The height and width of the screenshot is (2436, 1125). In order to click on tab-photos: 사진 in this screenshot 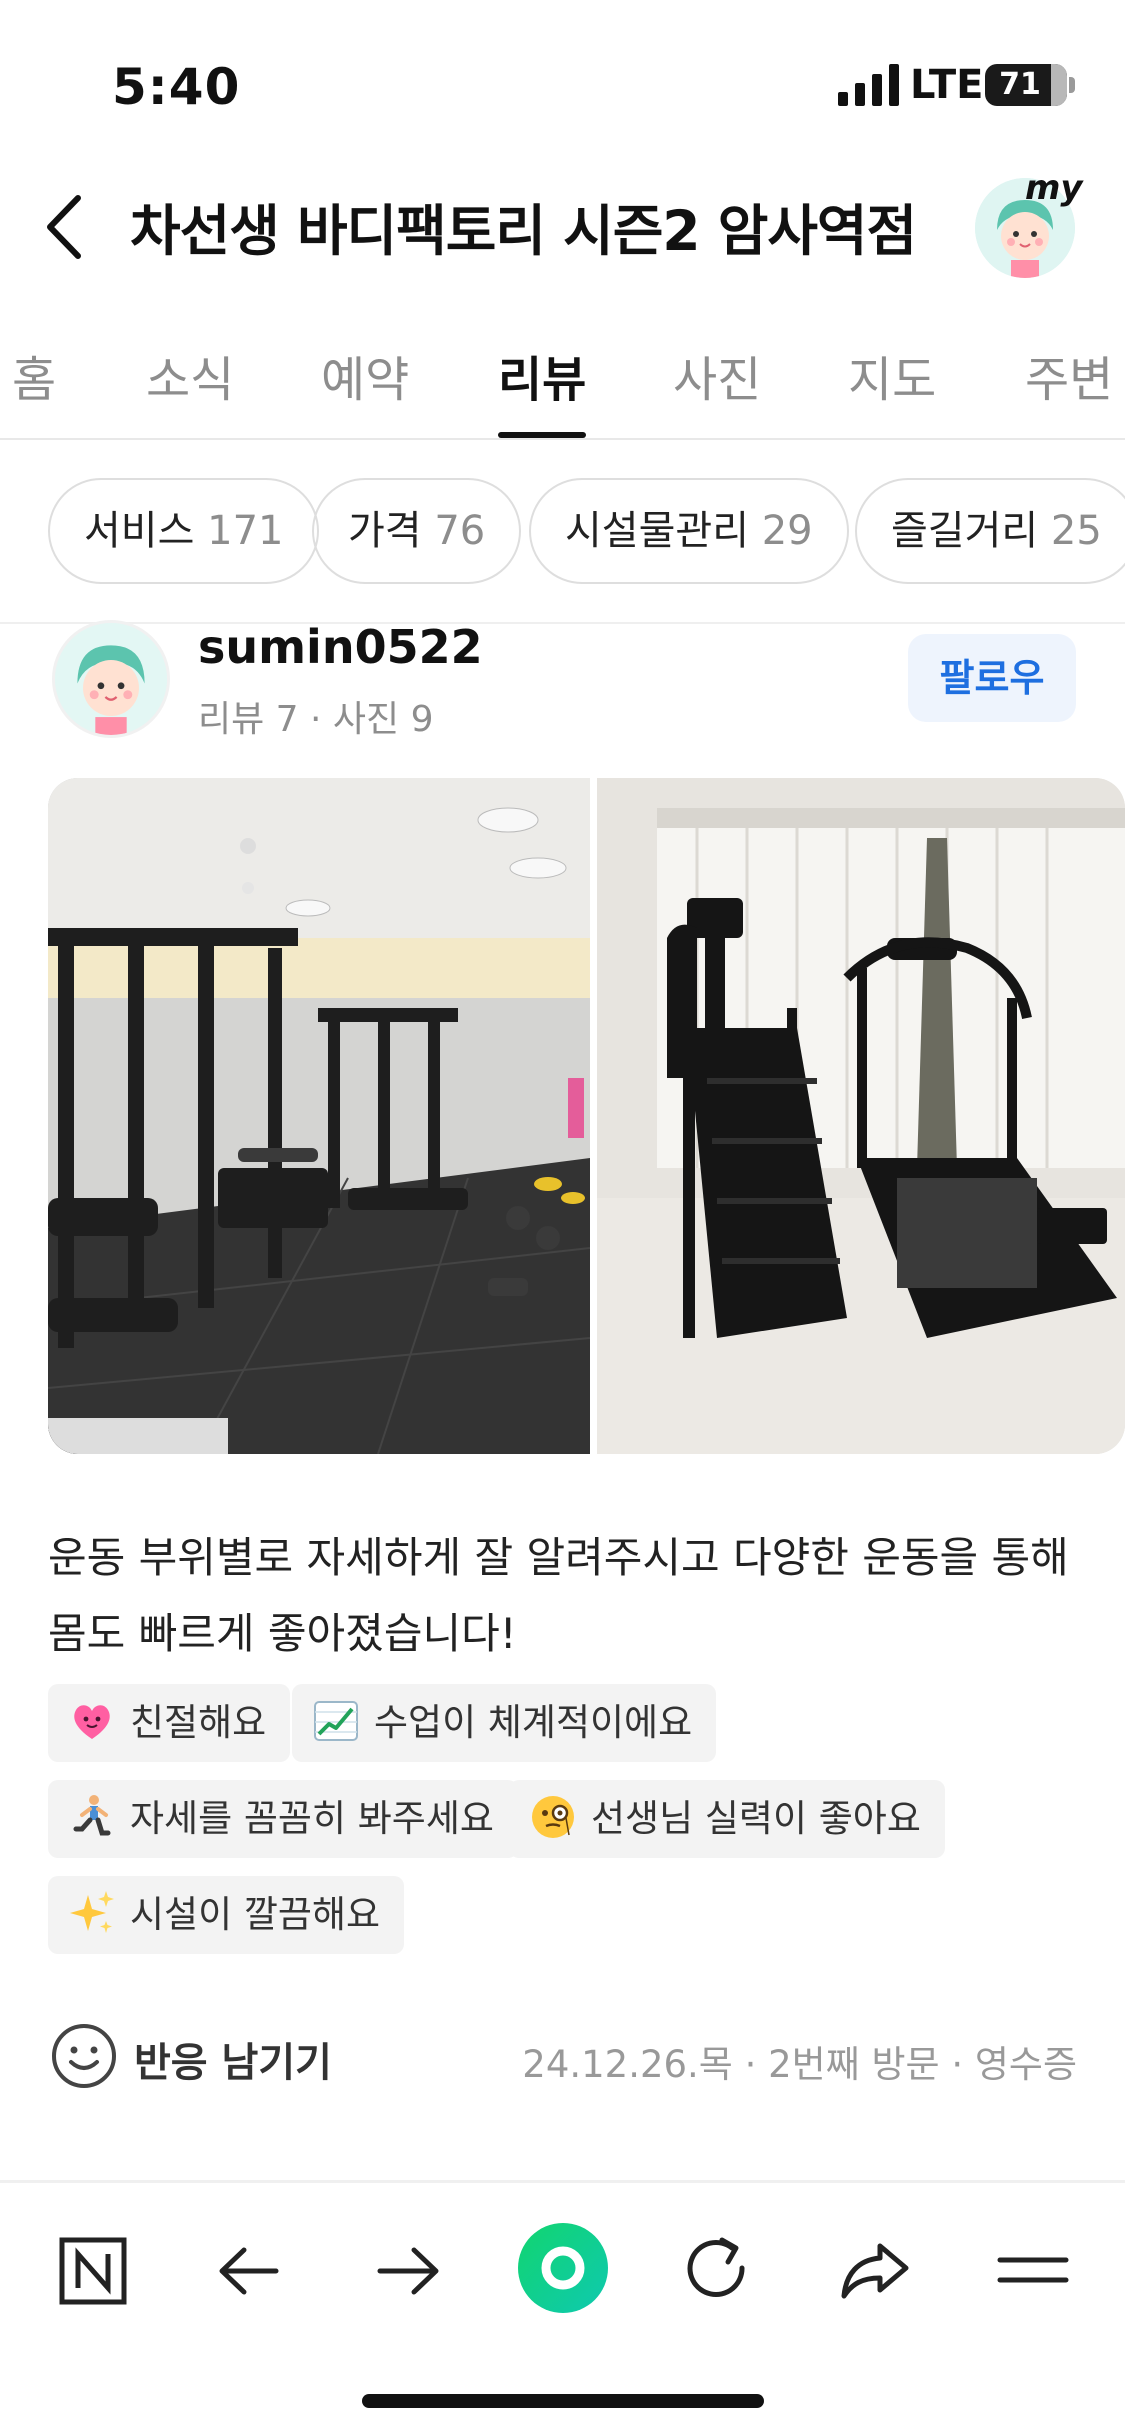, I will do `click(717, 375)`.